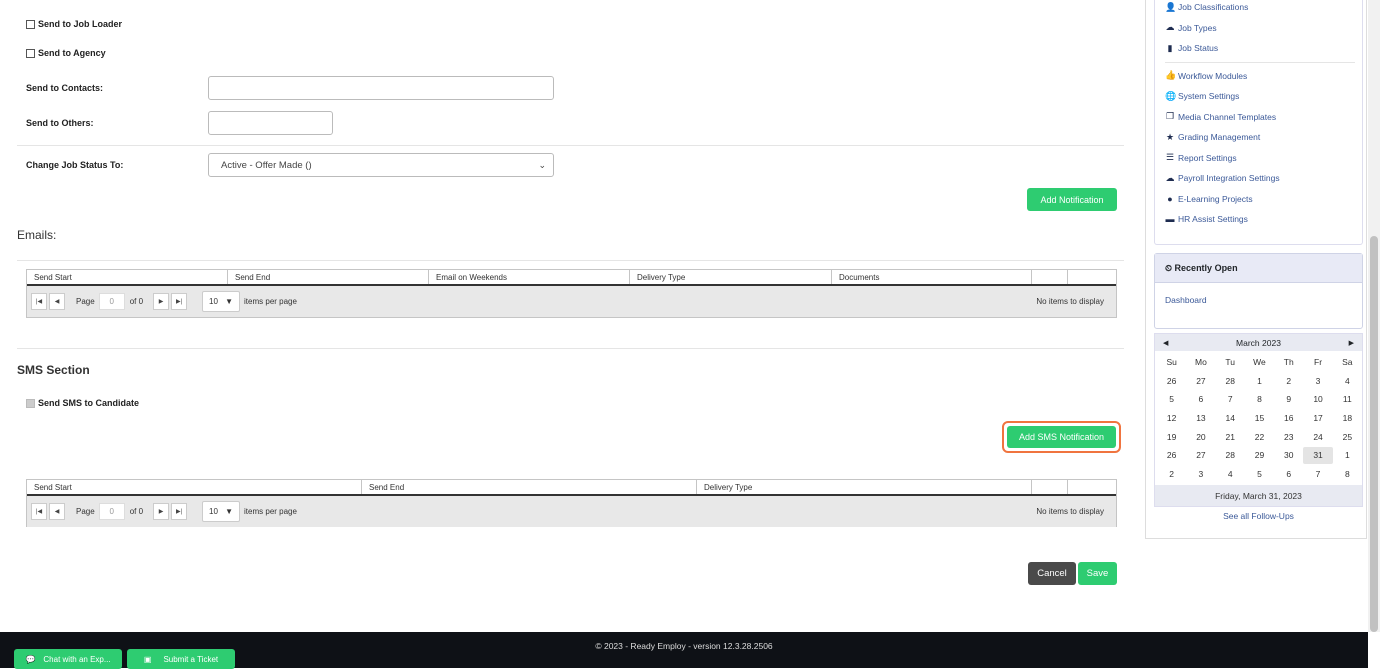  What do you see at coordinates (1260, 48) in the screenshot?
I see `sidebar-link: ▮ Job Status` at bounding box center [1260, 48].